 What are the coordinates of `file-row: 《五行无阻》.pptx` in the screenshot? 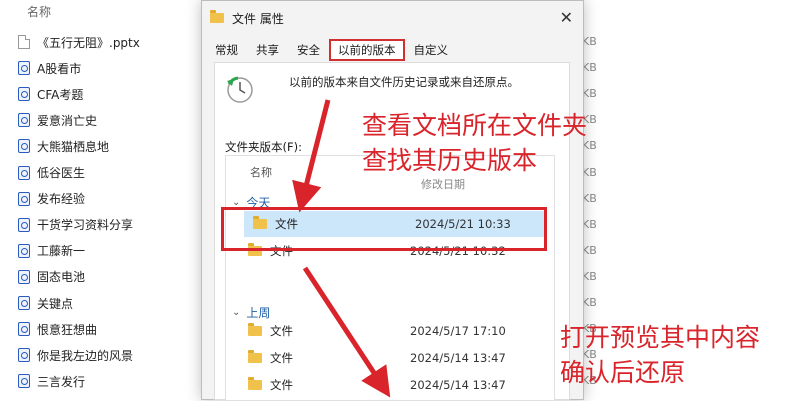 It's located at (79, 42).